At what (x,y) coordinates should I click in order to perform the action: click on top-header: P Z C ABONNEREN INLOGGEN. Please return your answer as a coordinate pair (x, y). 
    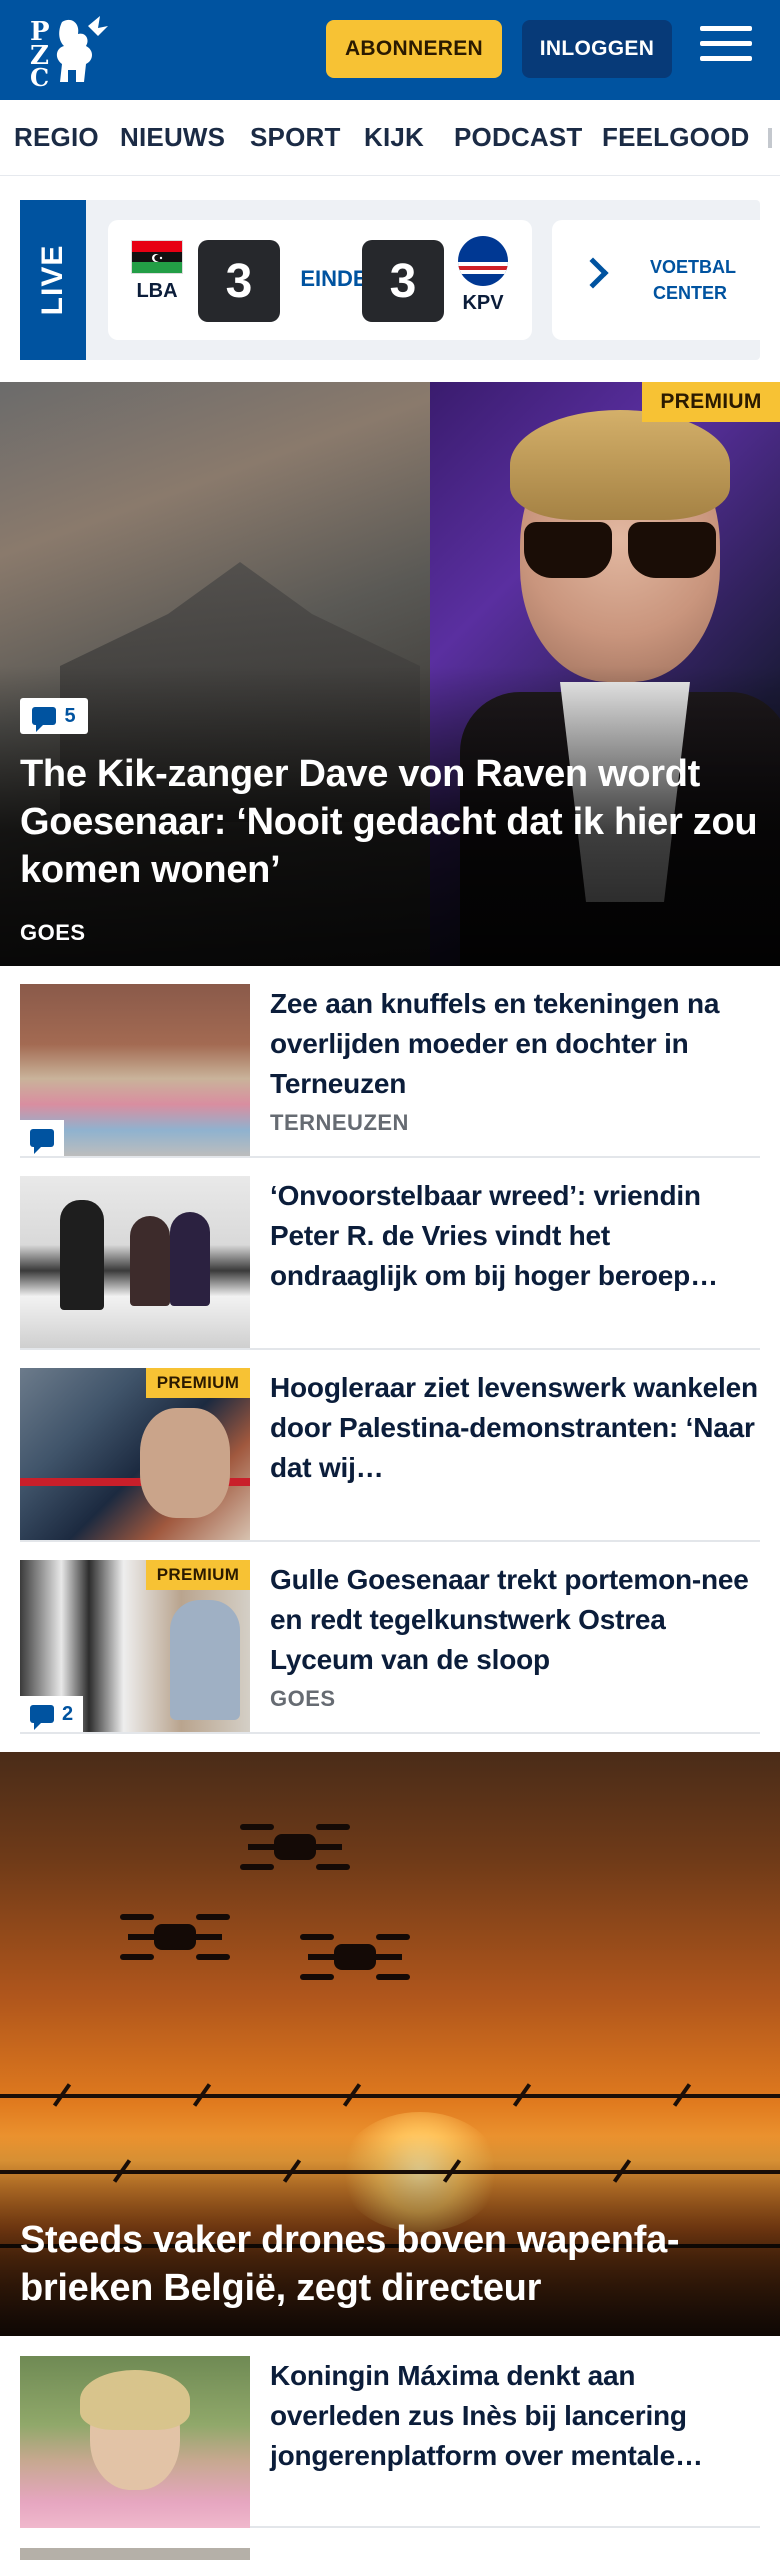
    Looking at the image, I should click on (390, 50).